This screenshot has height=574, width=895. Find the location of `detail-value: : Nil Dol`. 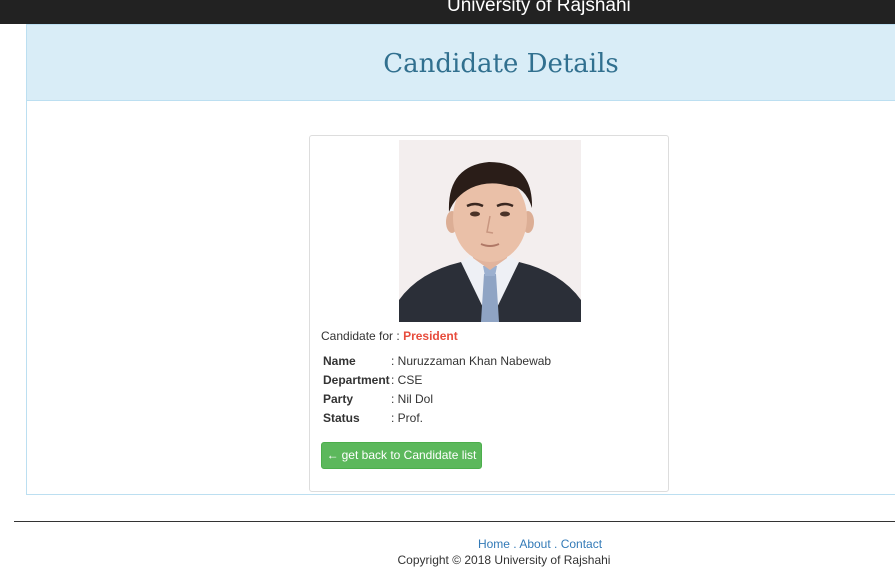

detail-value: : Nil Dol is located at coordinates (412, 398).